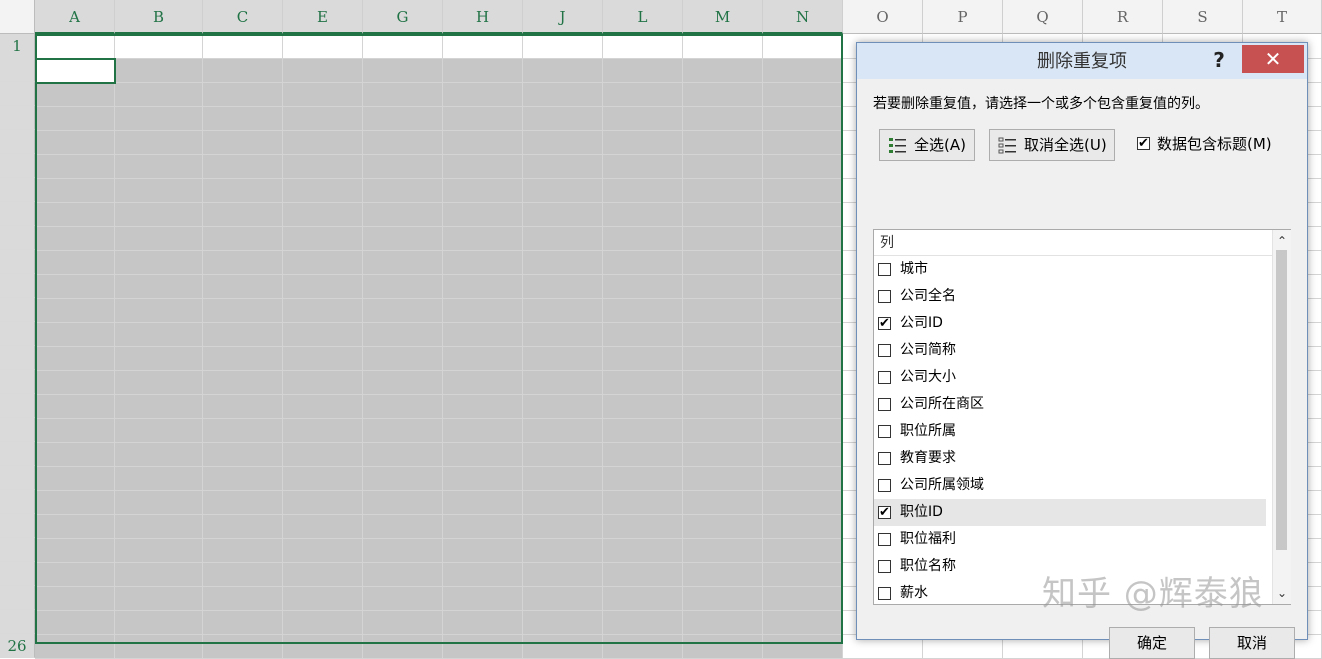 Image resolution: width=1322 pixels, height=659 pixels. What do you see at coordinates (1070, 512) in the screenshot?
I see `column-list-item: ✔ 职位ID` at bounding box center [1070, 512].